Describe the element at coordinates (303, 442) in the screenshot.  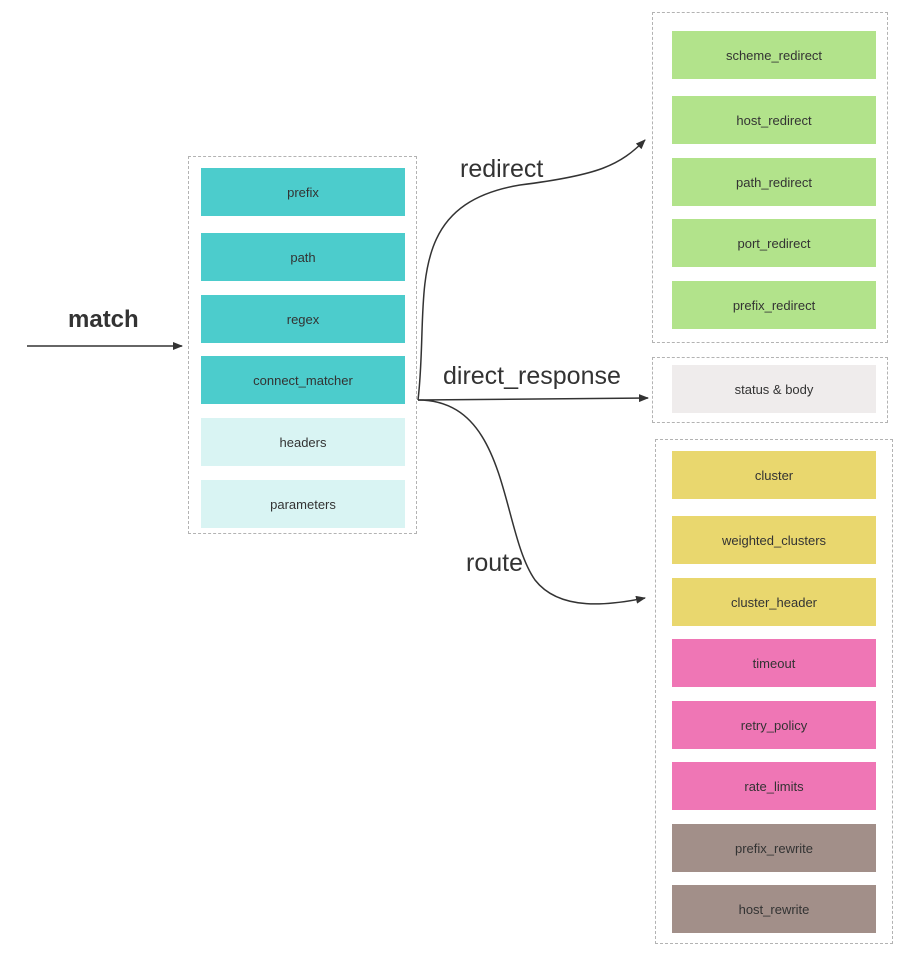
I see `match-item-headers: headers` at that location.